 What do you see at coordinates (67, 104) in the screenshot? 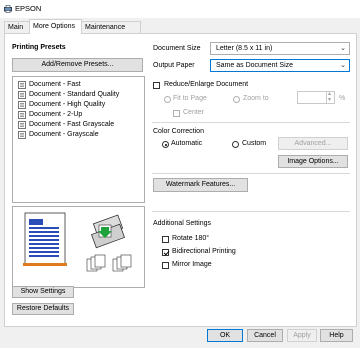
I see `preset-label: Document - High Quality` at bounding box center [67, 104].